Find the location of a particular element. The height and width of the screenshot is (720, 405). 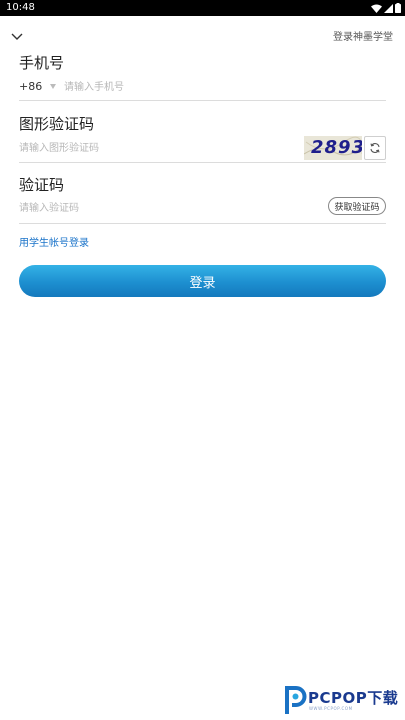

image-captcha-input is located at coordinates (154, 148).